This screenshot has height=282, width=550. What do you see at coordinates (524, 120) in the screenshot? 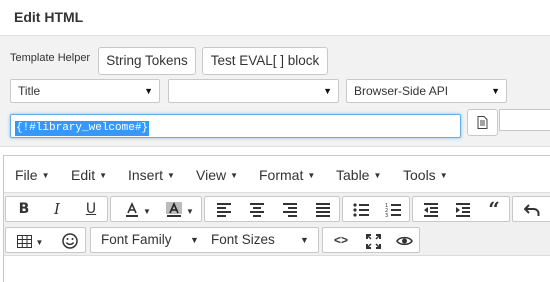
I see `secondary-input` at bounding box center [524, 120].